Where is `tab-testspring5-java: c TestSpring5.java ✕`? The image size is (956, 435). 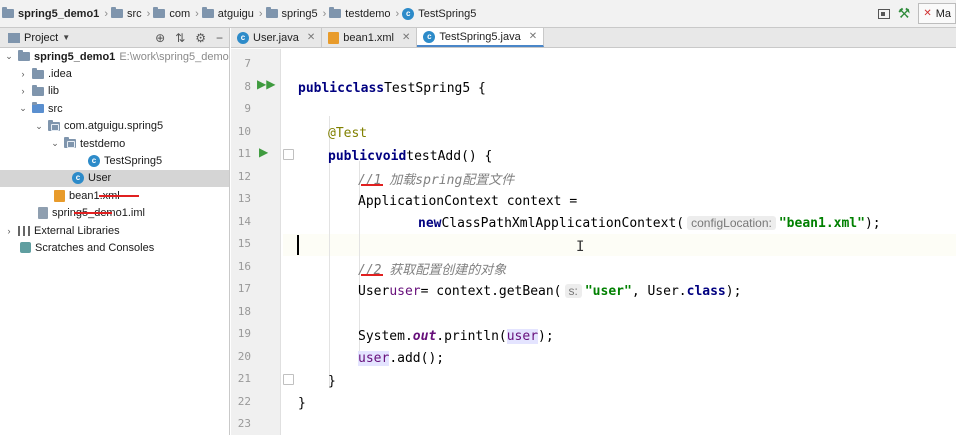 tab-testspring5-java: c TestSpring5.java ✕ is located at coordinates (481, 37).